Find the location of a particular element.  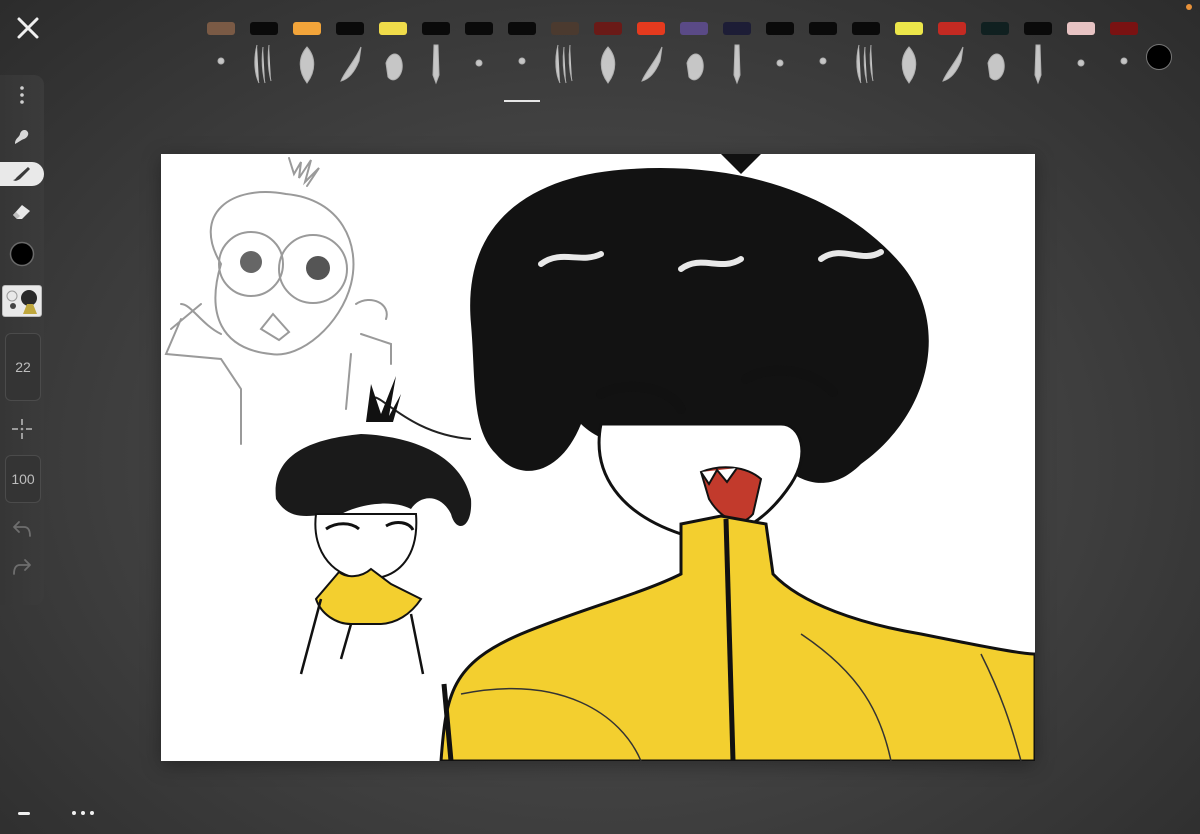

brush-blur is located at coordinates (1038, 55).